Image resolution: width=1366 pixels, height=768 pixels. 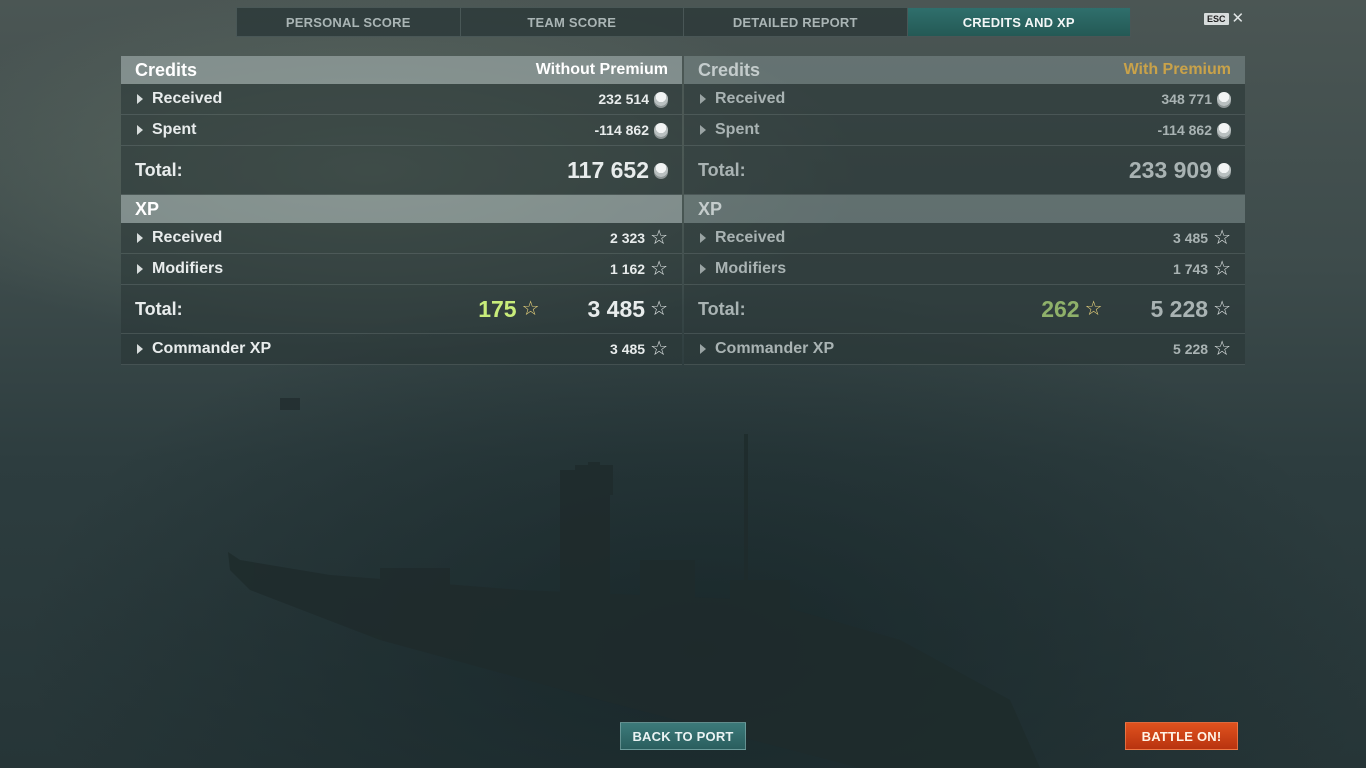 I want to click on back-to-port-button: BACK TO PORT, so click(x=683, y=736).